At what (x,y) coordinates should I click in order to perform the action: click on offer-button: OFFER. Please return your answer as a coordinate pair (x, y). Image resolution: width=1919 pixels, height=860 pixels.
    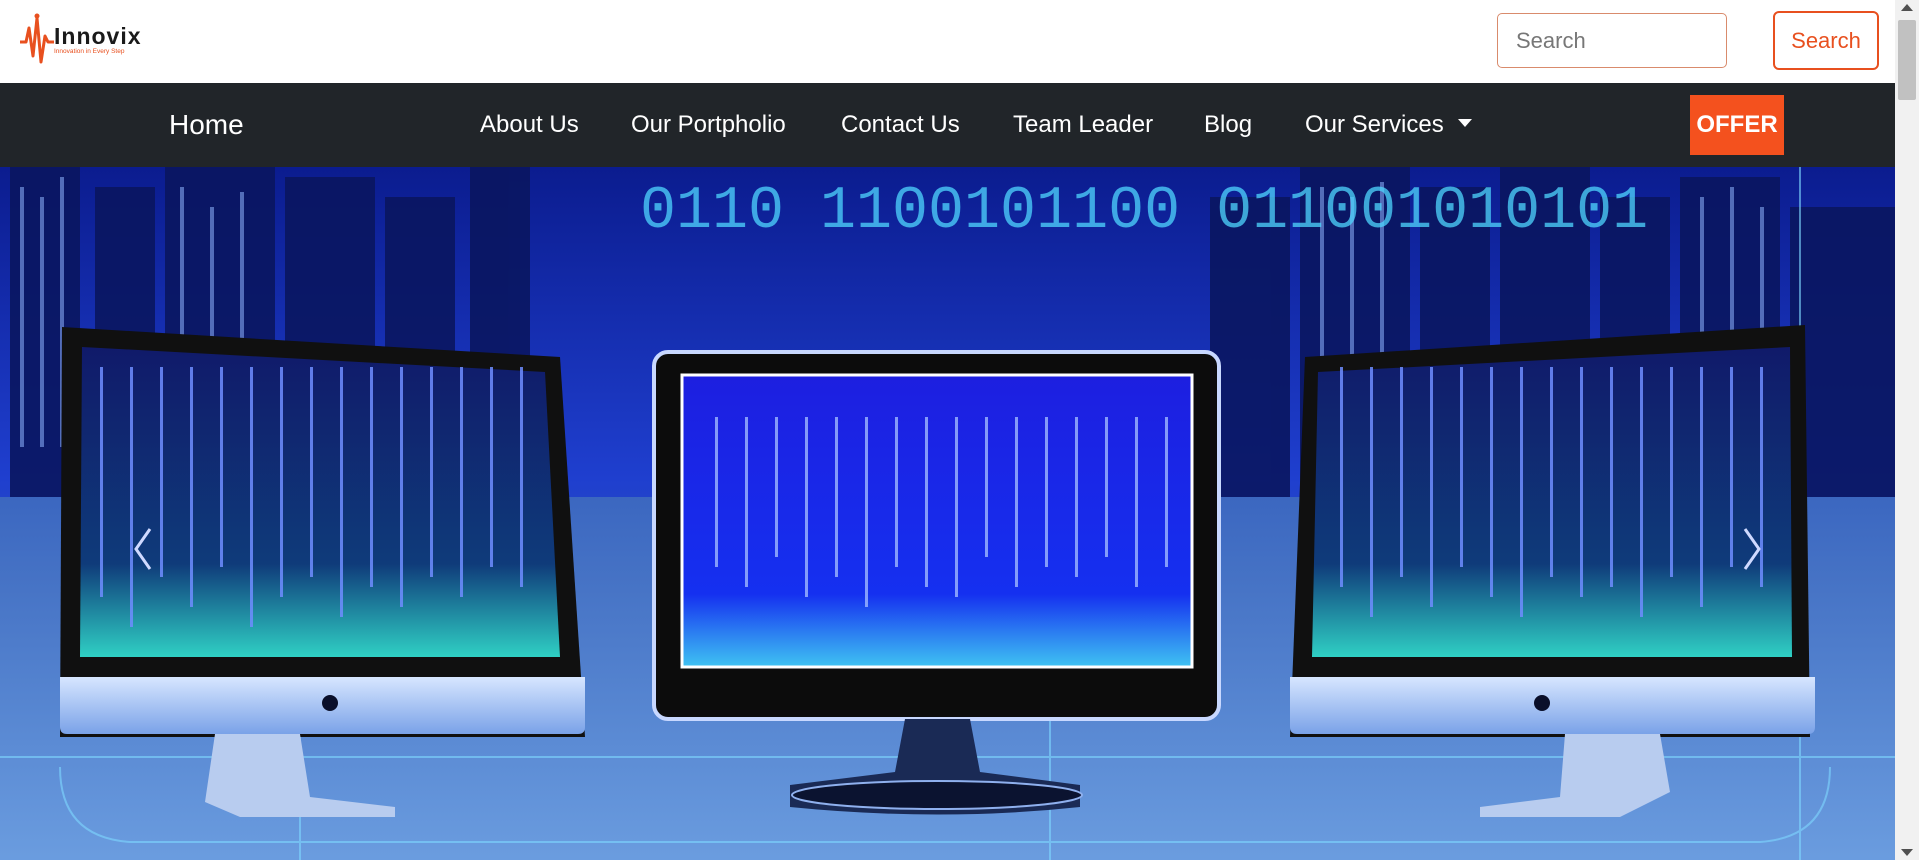
    Looking at the image, I should click on (1737, 125).